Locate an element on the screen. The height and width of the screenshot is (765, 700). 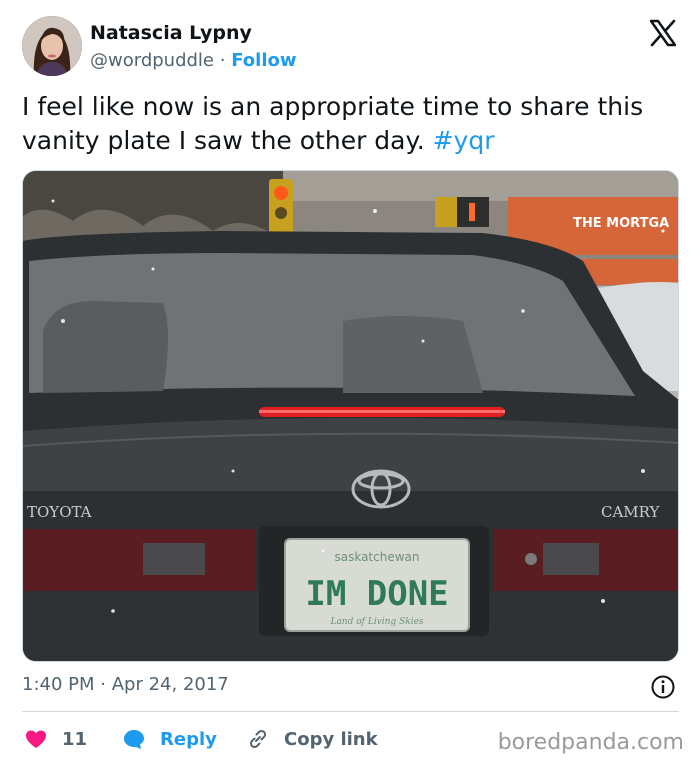
author-handle-row: @wordpuddle · Follow is located at coordinates (193, 60).